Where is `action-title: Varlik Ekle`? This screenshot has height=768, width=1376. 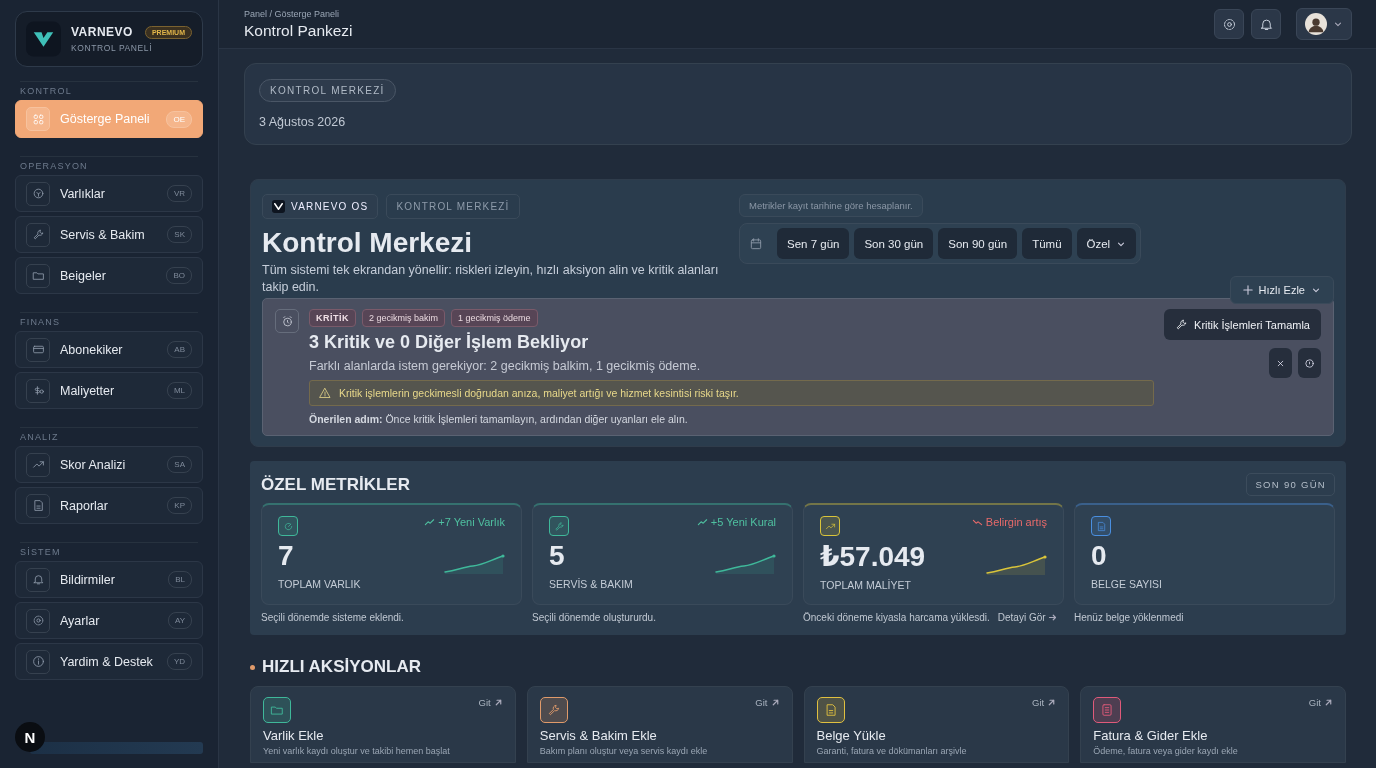
action-title: Varlik Ekle is located at coordinates (294, 735).